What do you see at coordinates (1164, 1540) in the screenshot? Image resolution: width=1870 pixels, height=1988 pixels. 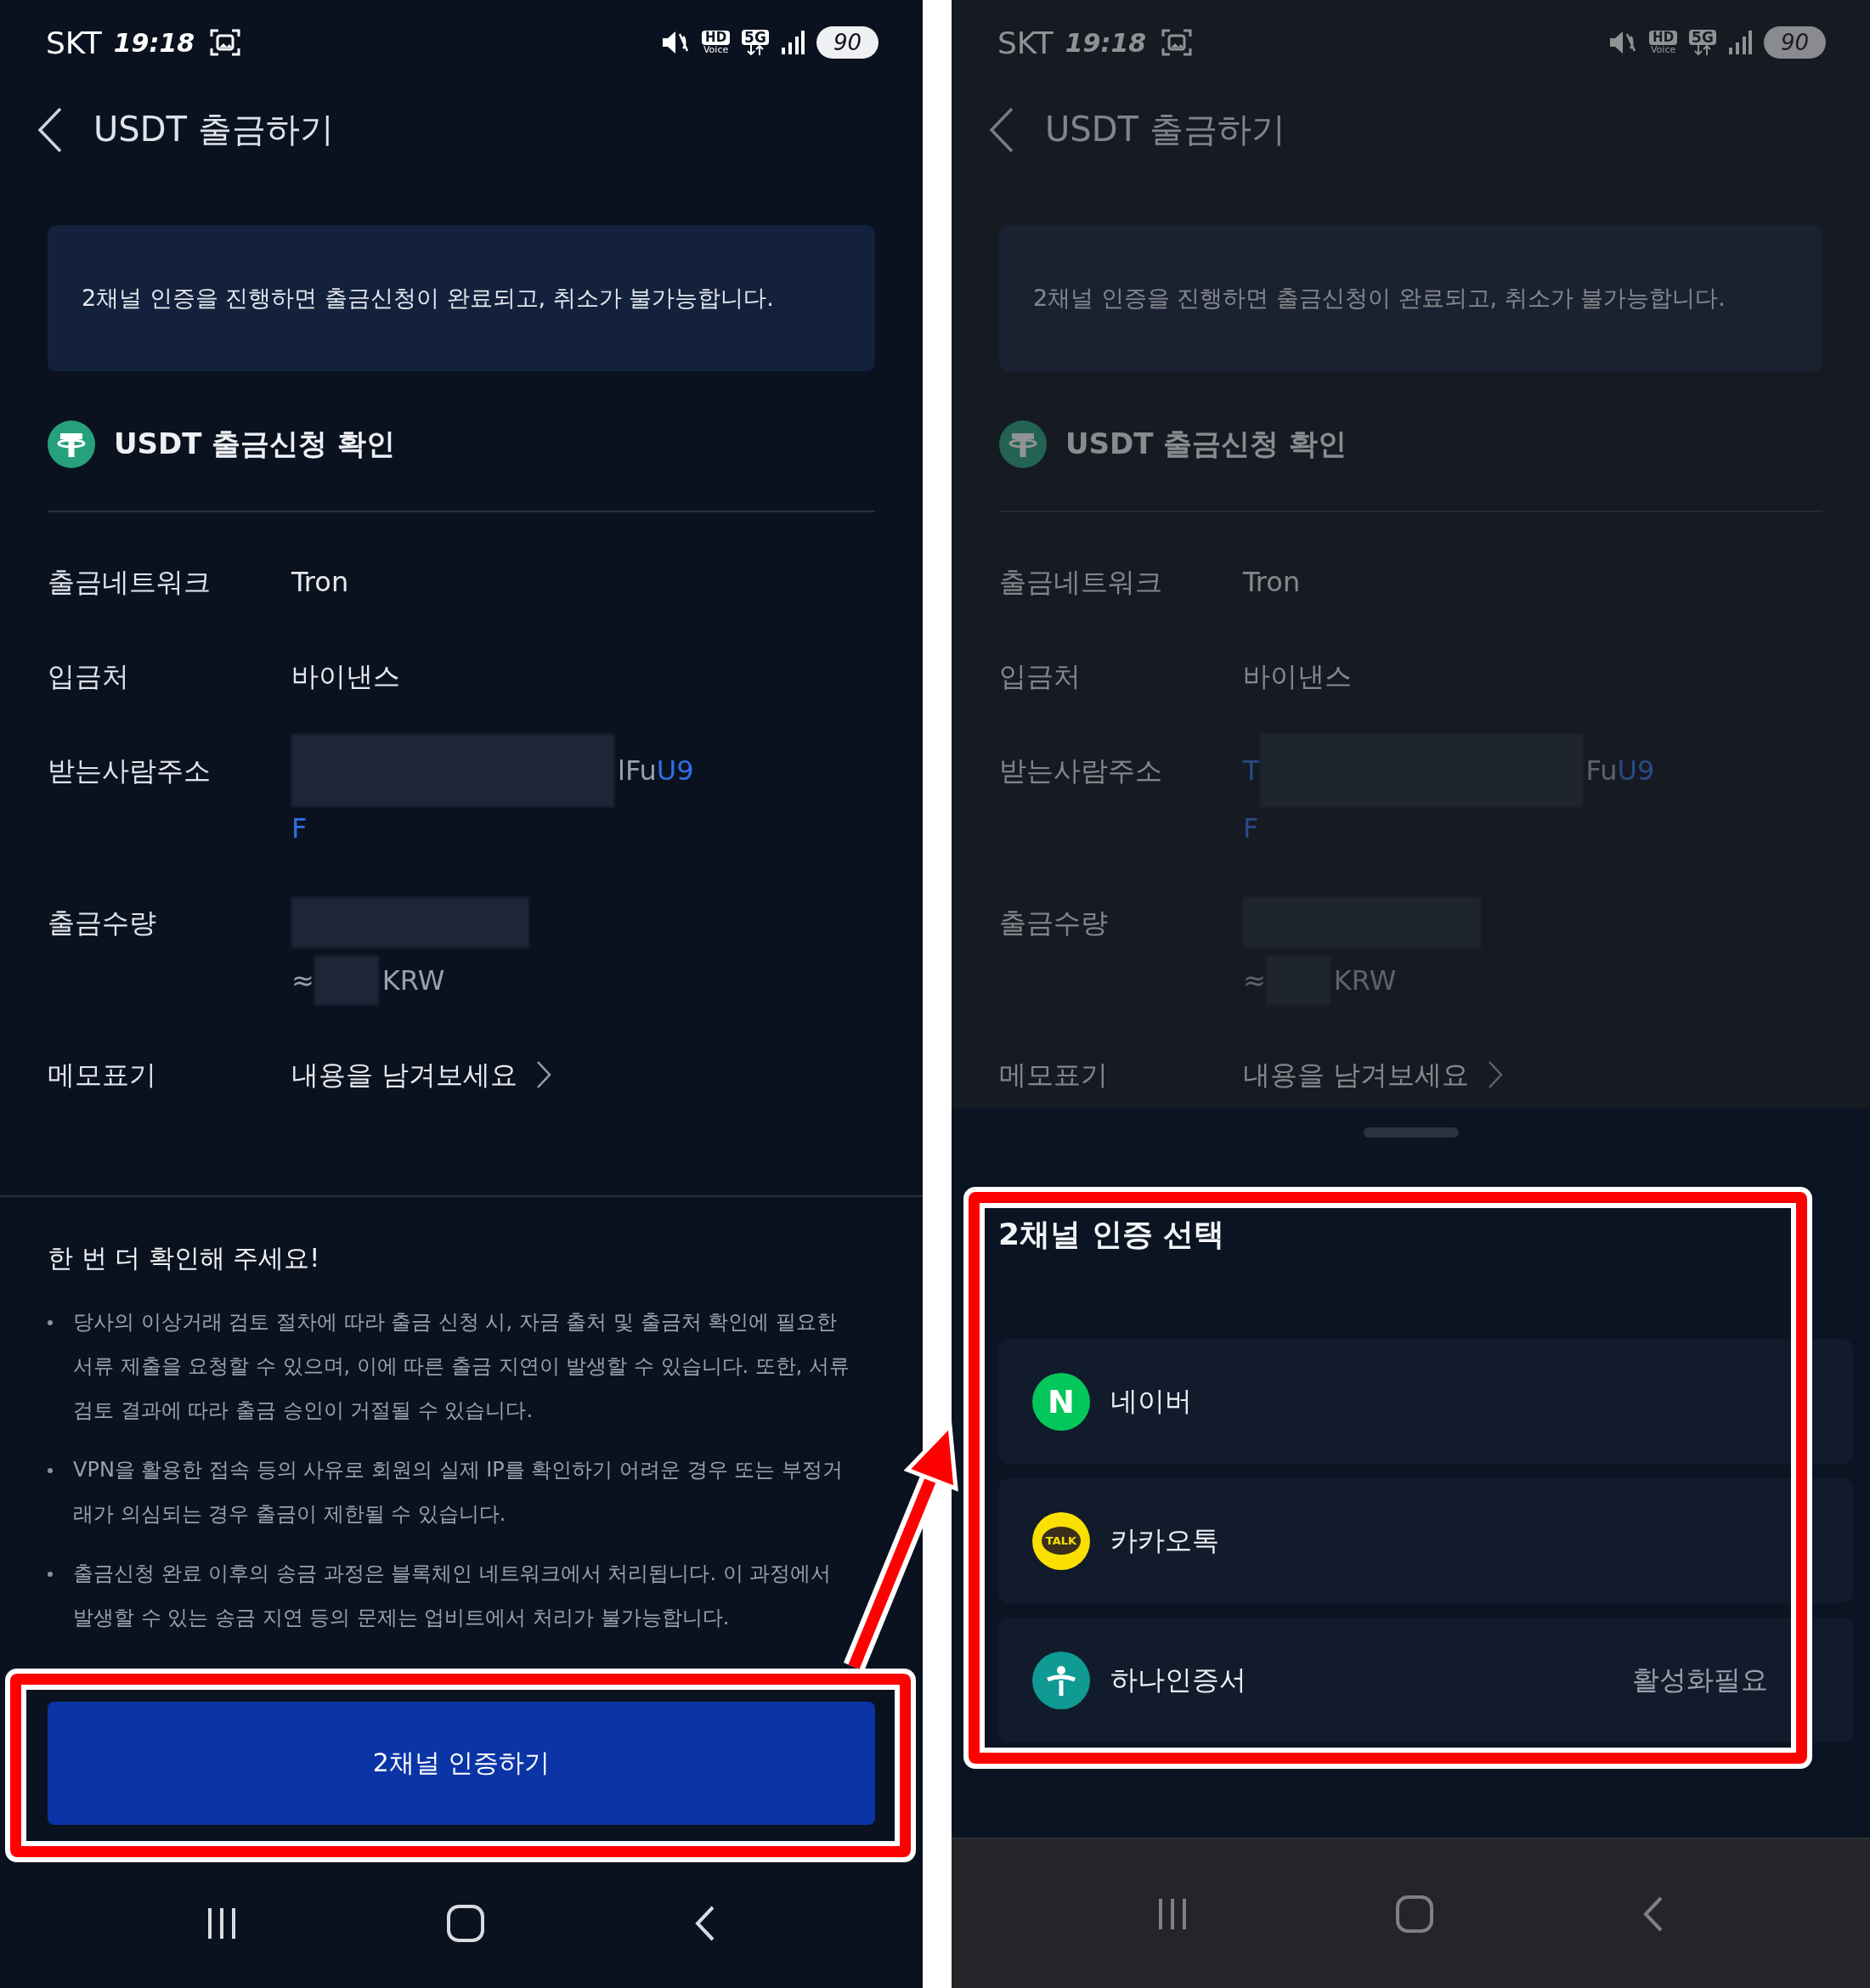 I see `option-label: 카카오톡` at bounding box center [1164, 1540].